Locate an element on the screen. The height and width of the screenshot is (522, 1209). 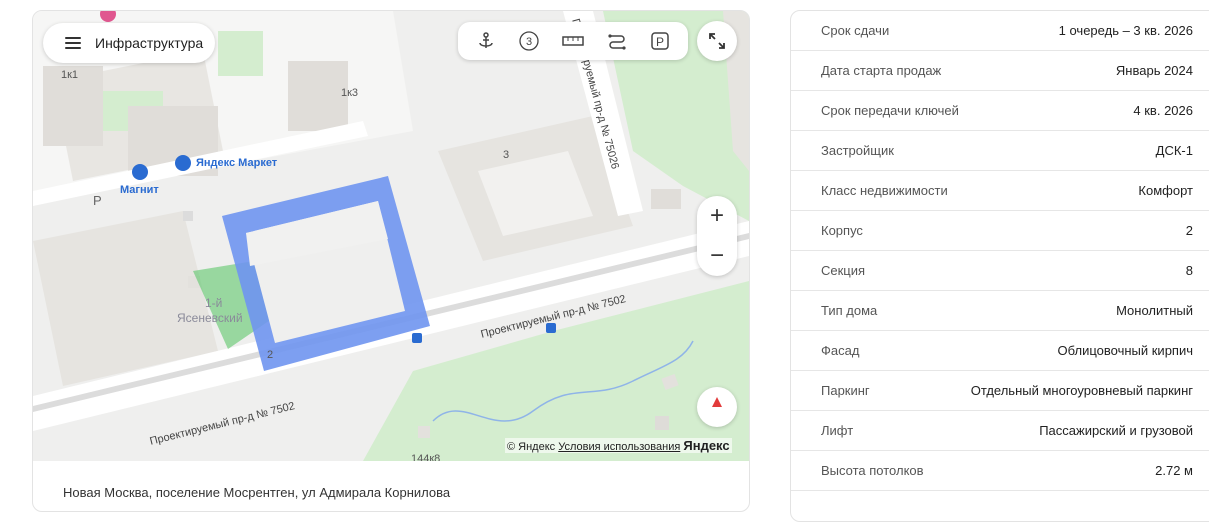
property-row: Срок сдачи 1 очередь – 3 кв. 2026 is located at coordinates (1000, 31).